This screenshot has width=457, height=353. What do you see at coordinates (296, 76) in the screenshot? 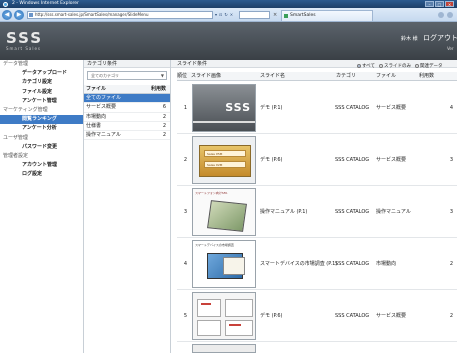
I see `col-name-header: スライド名` at bounding box center [296, 76].